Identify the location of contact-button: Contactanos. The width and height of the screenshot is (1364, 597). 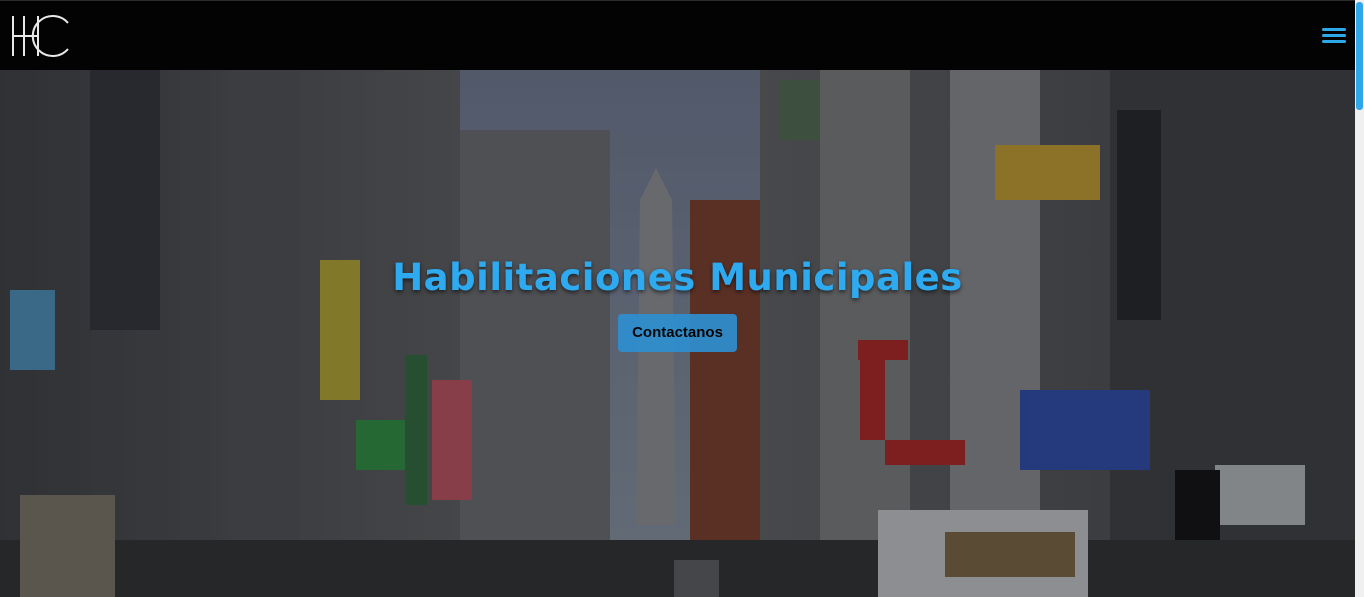
(677, 333).